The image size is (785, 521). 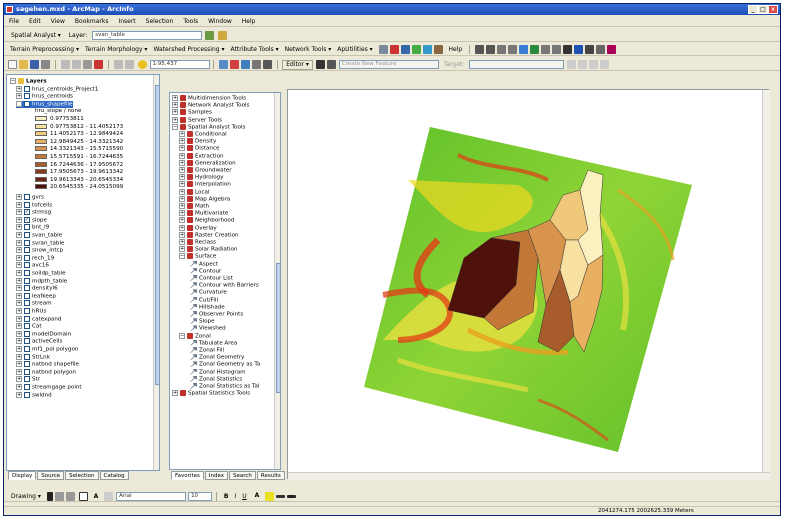 What do you see at coordinates (31, 220) in the screenshot?
I see `toc-layer-item: + ✓ slope` at bounding box center [31, 220].